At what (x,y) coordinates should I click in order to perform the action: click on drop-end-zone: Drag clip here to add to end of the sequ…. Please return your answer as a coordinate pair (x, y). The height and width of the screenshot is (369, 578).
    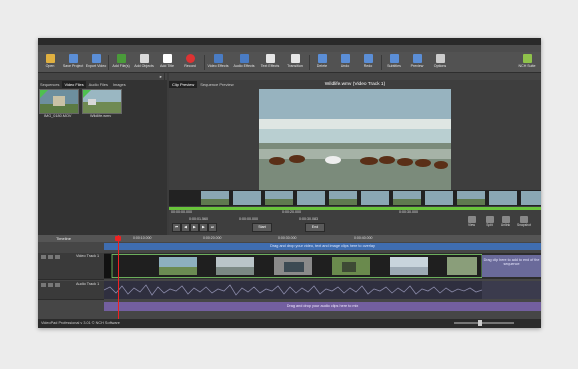
    Looking at the image, I should click on (511, 266).